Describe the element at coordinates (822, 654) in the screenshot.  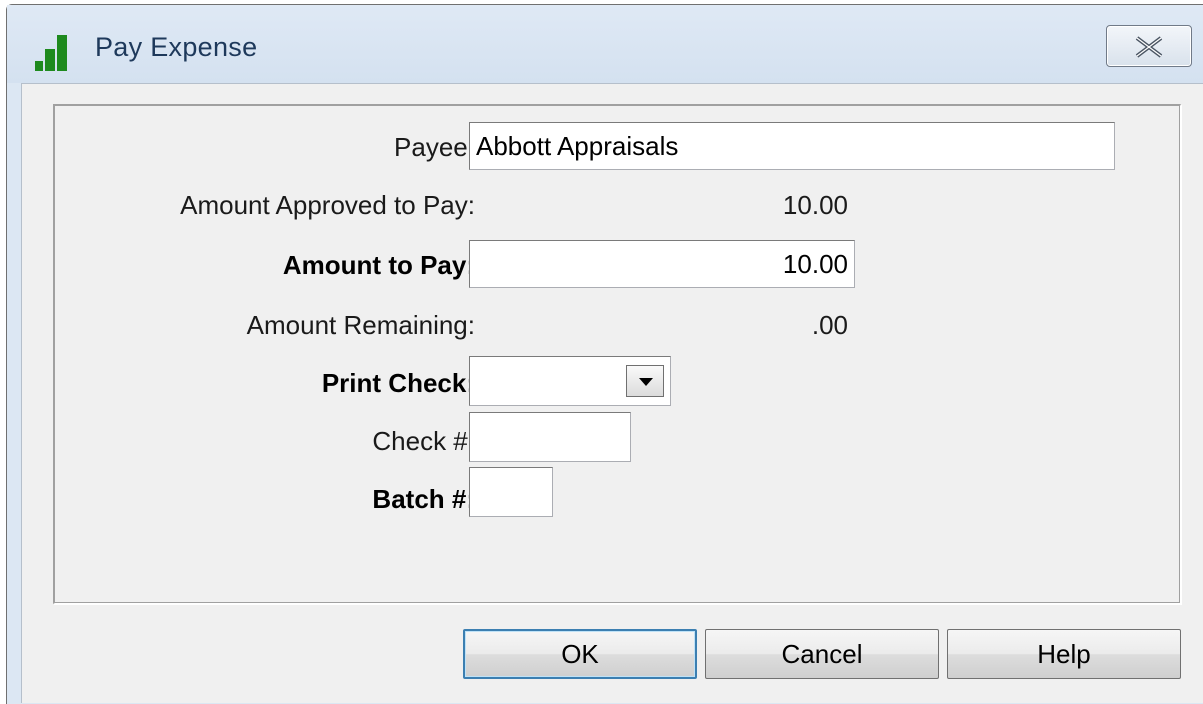
I see `cancel-button: Cancel` at that location.